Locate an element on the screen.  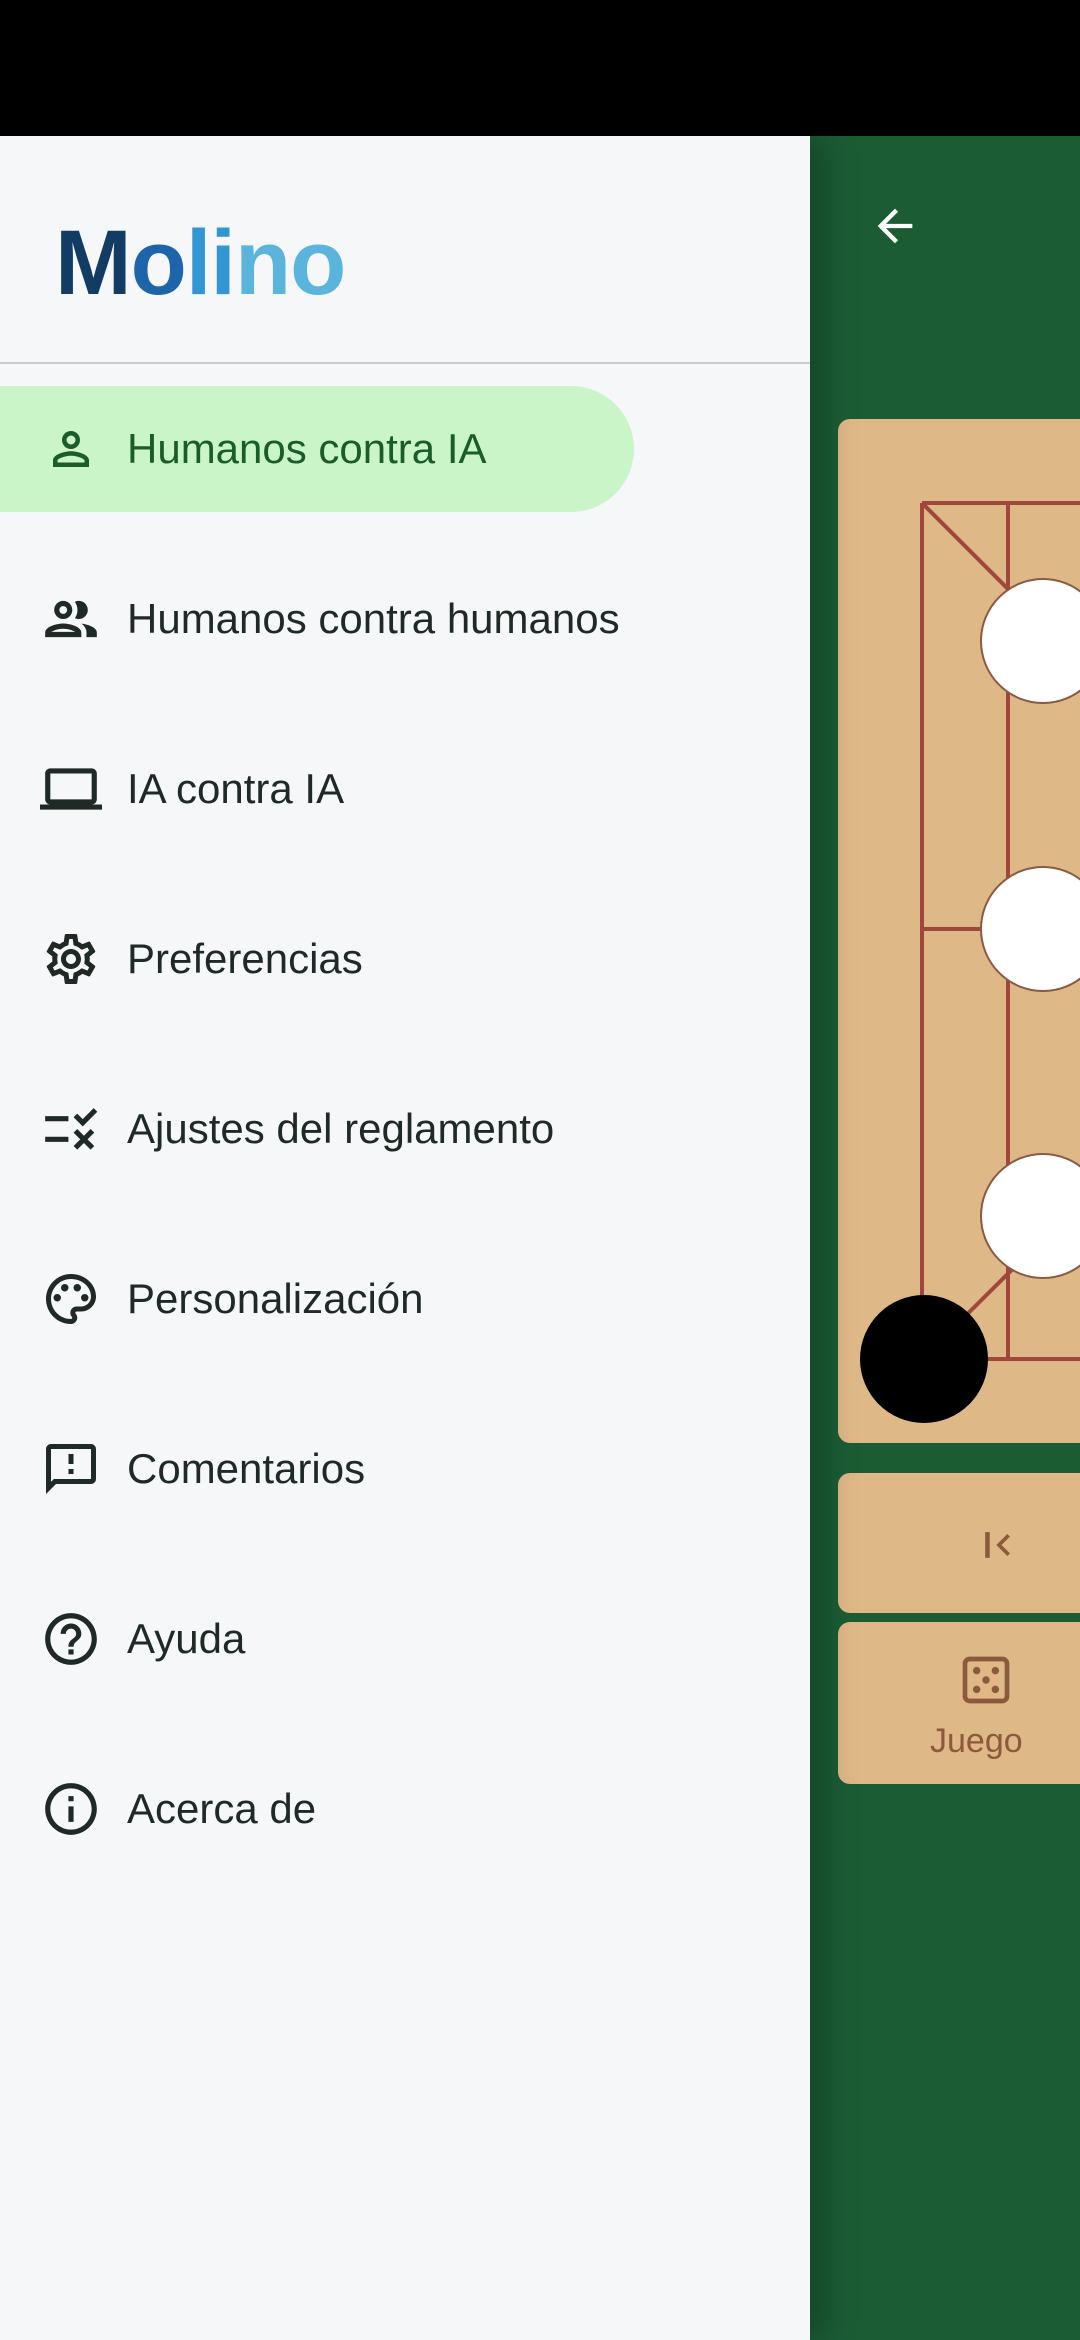
drawer-item-humanos-contra-ia: Humanos contra IA is located at coordinates (405, 449).